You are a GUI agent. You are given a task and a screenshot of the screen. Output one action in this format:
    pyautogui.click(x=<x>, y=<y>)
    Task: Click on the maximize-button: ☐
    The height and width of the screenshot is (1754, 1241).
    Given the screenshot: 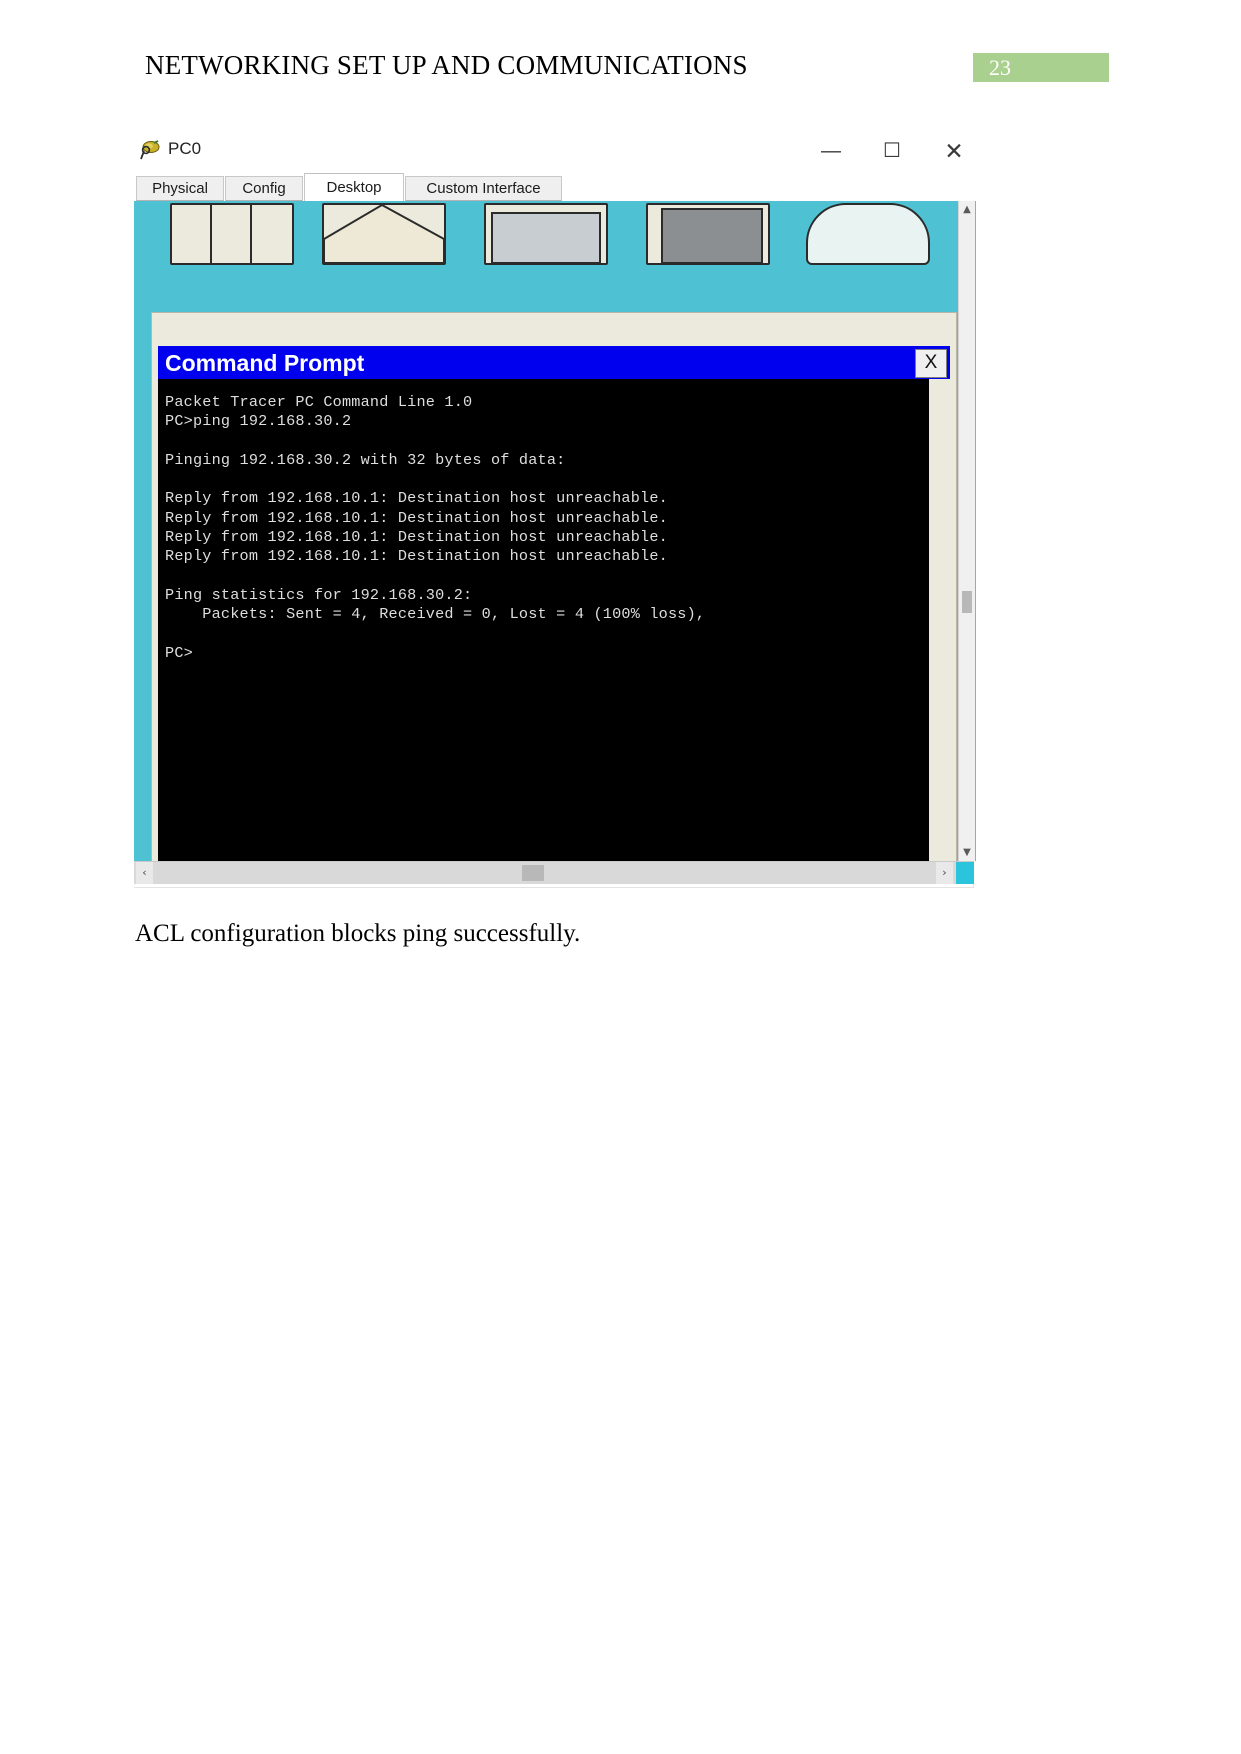 What is the action you would take?
    pyautogui.click(x=892, y=151)
    